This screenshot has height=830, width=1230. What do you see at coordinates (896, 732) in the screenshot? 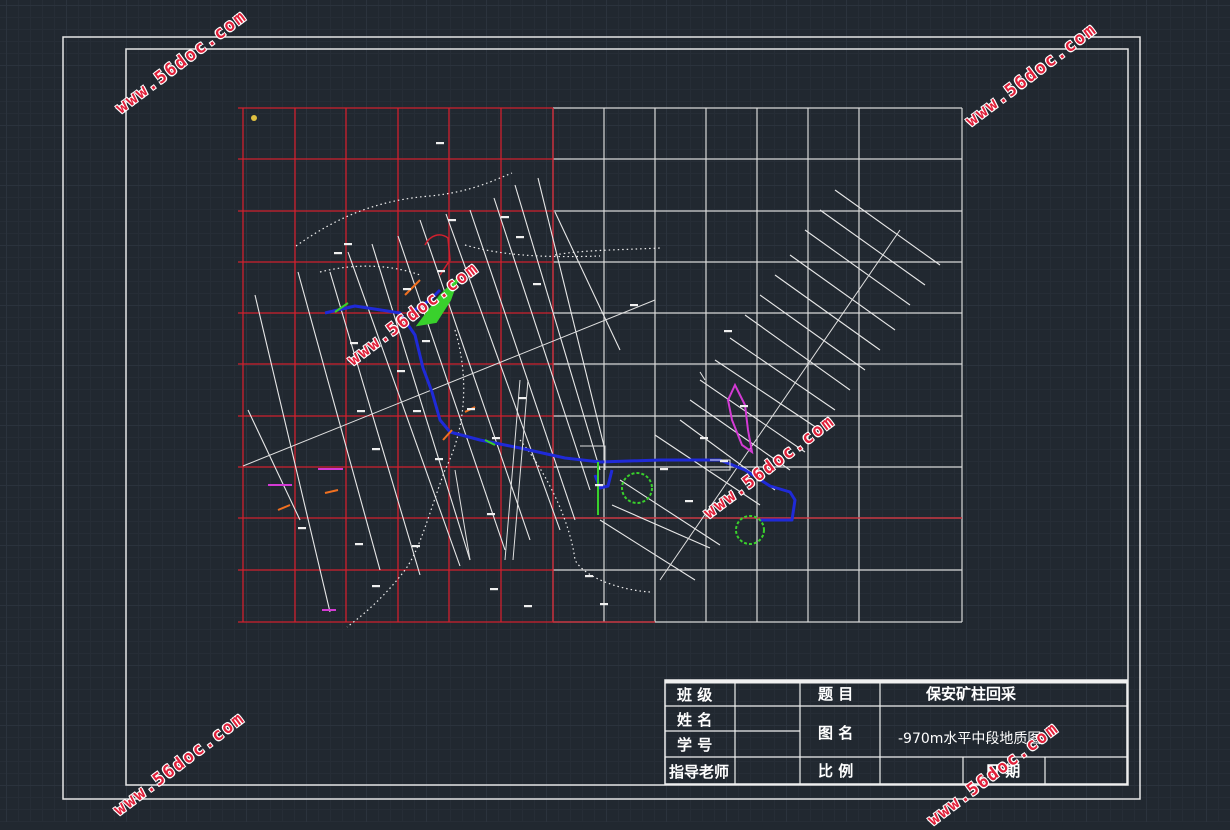
I see `title-block` at bounding box center [896, 732].